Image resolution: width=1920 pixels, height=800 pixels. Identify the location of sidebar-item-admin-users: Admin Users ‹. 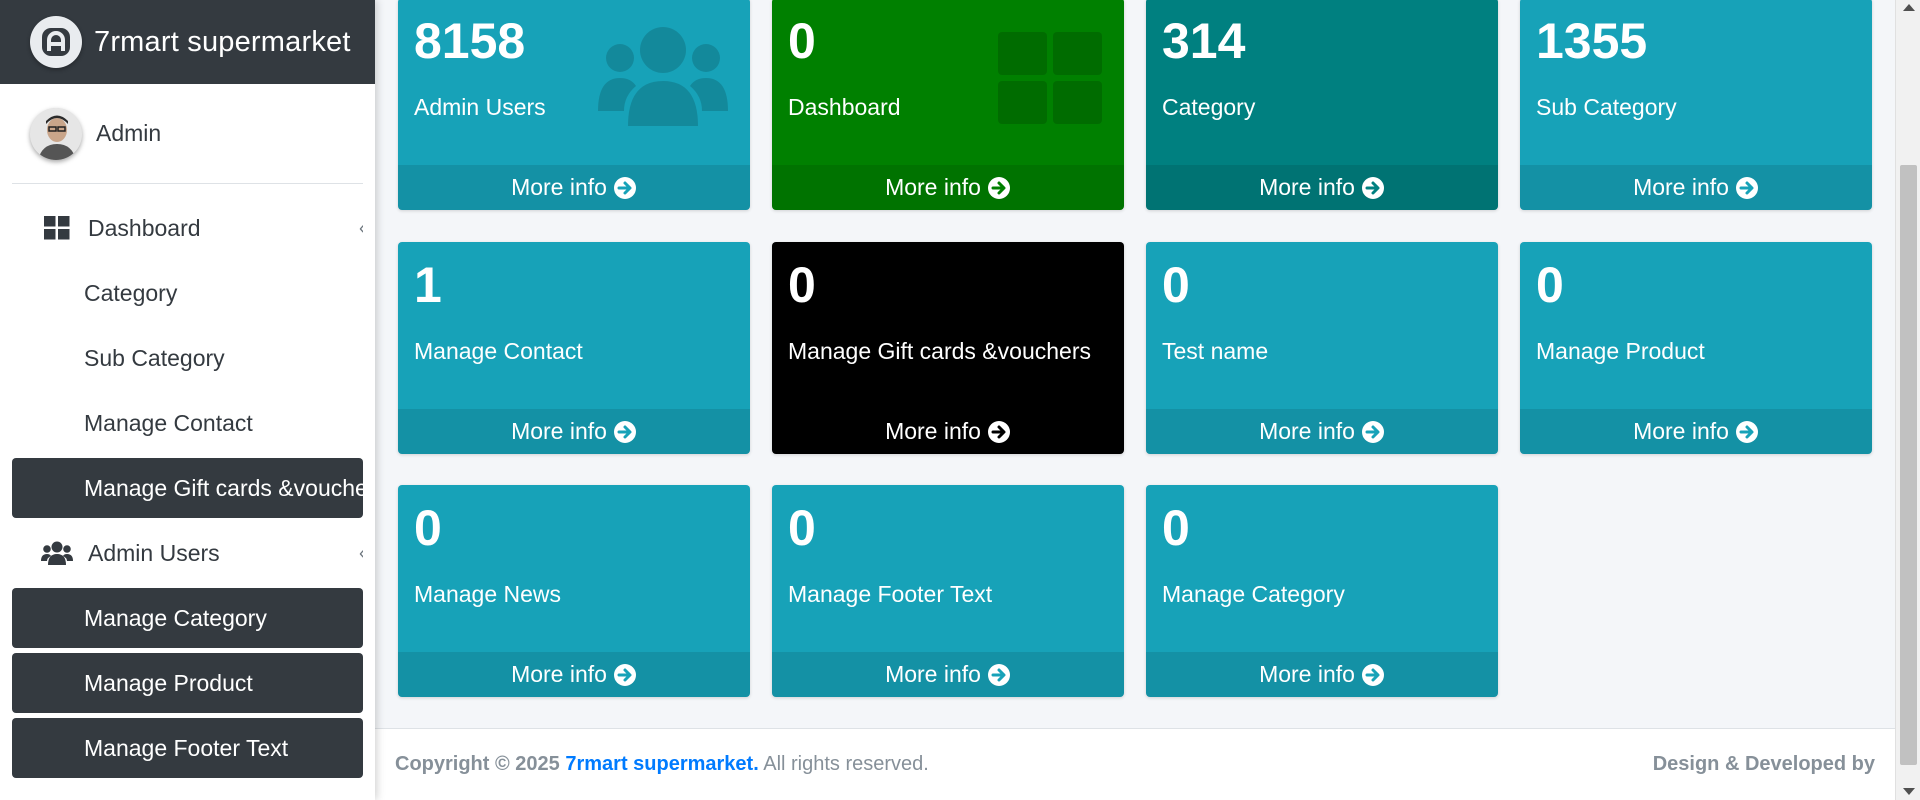
(187, 553).